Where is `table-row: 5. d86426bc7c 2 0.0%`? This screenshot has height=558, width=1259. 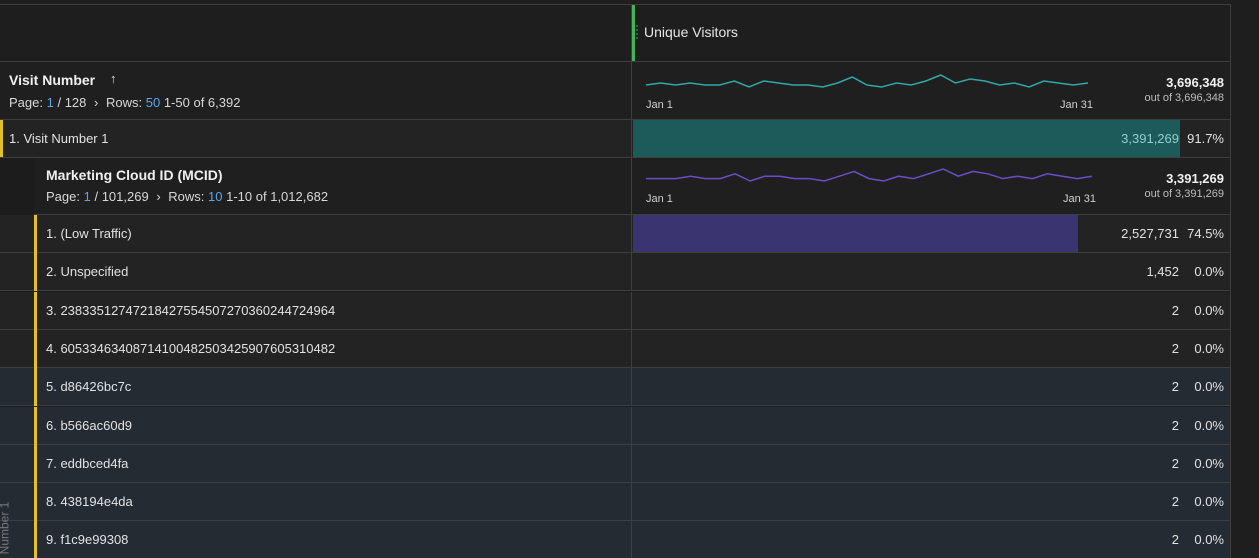
table-row: 5. d86426bc7c 2 0.0% is located at coordinates (615, 387).